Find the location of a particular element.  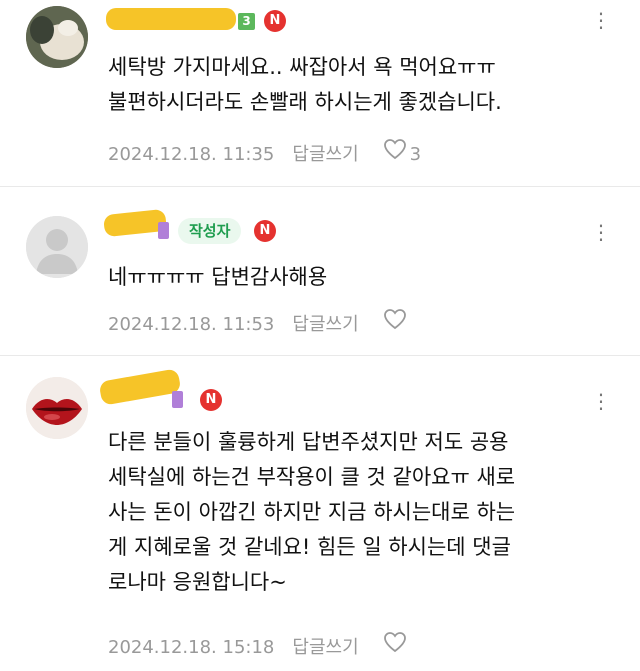

comment-meta: 2024.12.18. 15:18 답글쓰기 is located at coordinates (259, 644).